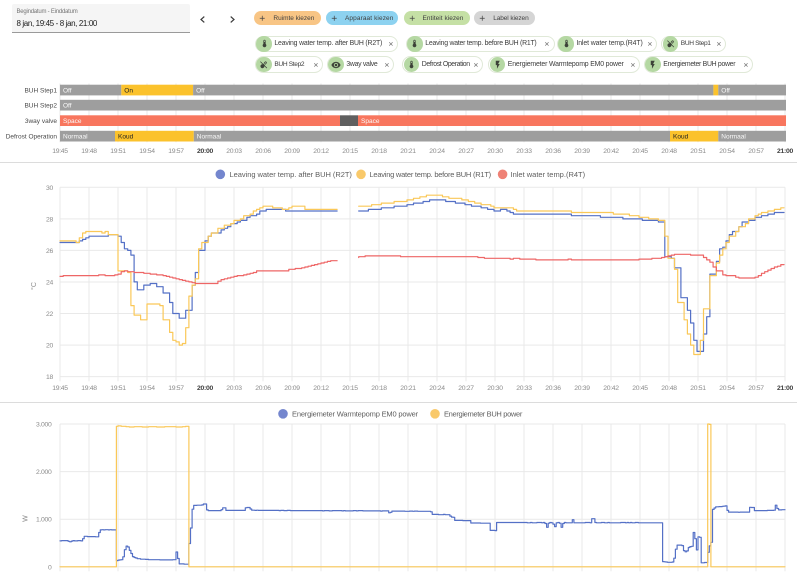 Image resolution: width=800 pixels, height=579 pixels. What do you see at coordinates (483, 414) in the screenshot?
I see `svg-text: Energiemeter BUH power` at bounding box center [483, 414].